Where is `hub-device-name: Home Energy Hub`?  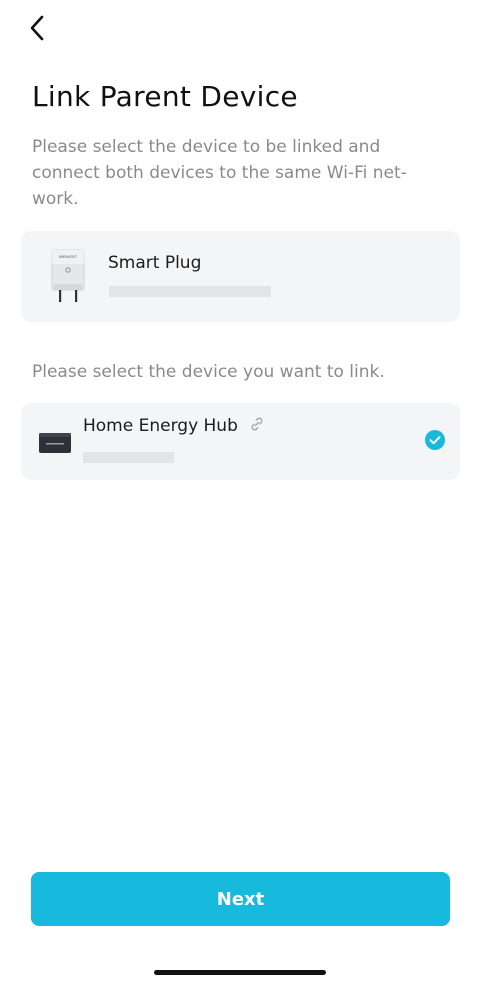
hub-device-name: Home Energy Hub is located at coordinates (160, 426).